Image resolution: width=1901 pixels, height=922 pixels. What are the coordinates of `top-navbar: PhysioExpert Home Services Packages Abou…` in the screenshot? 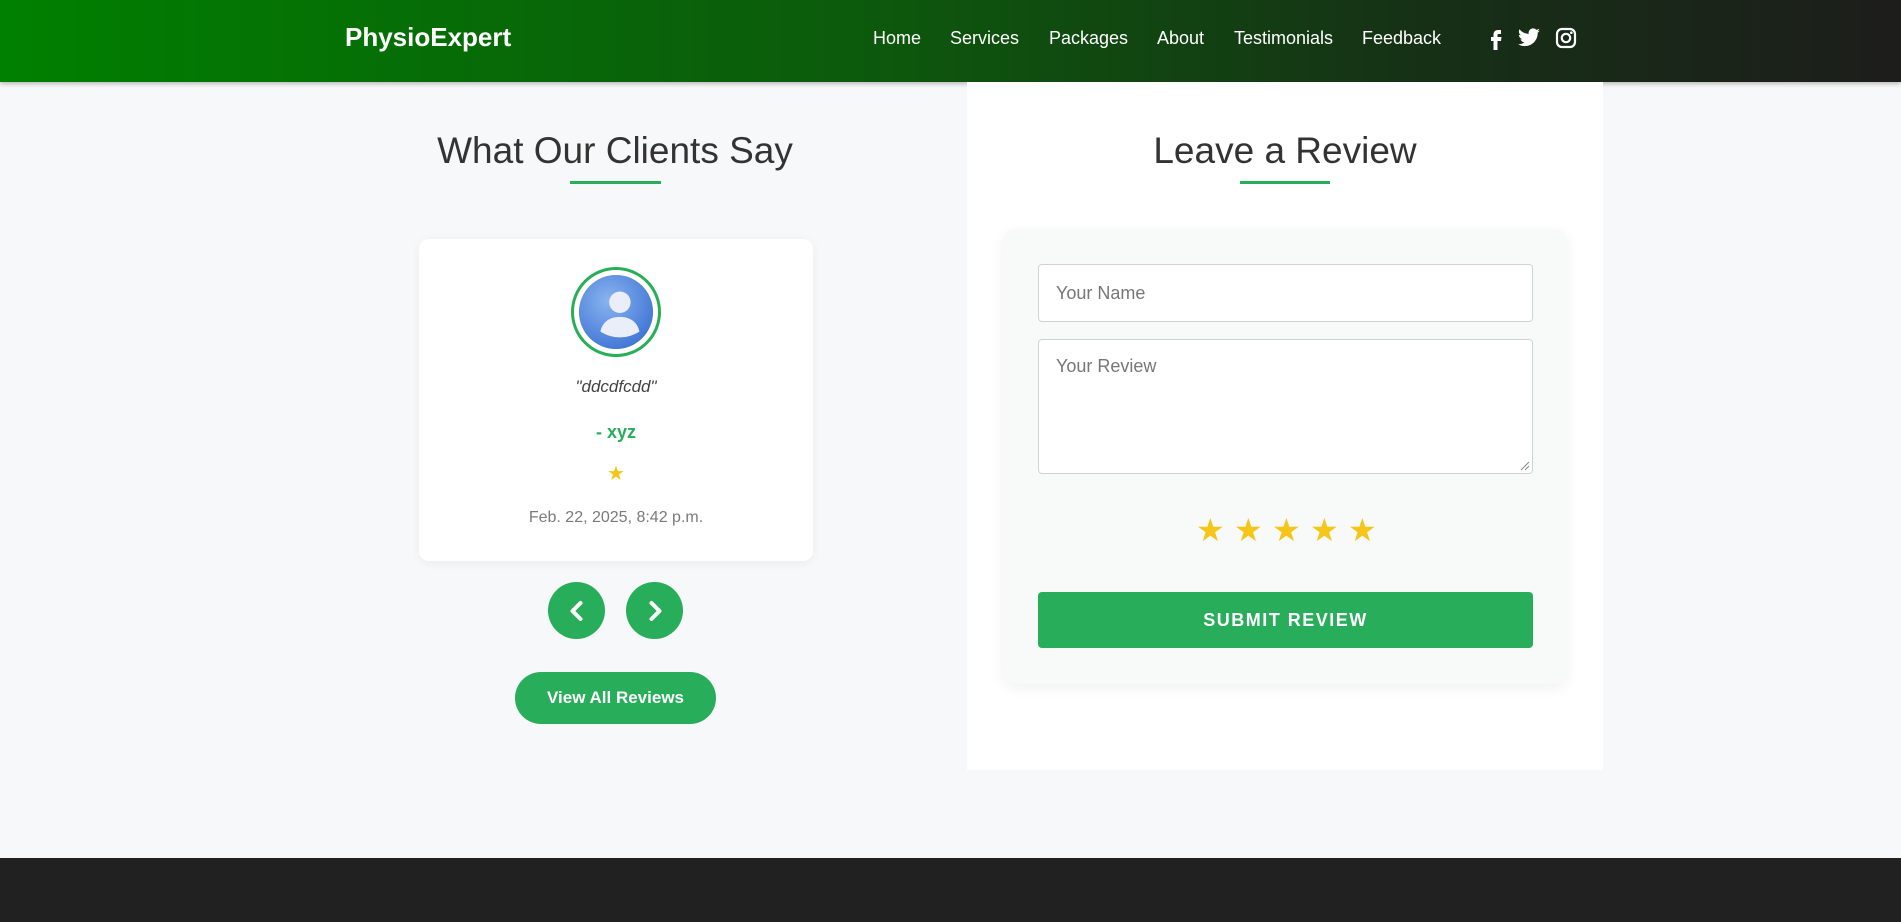 It's located at (950, 41).